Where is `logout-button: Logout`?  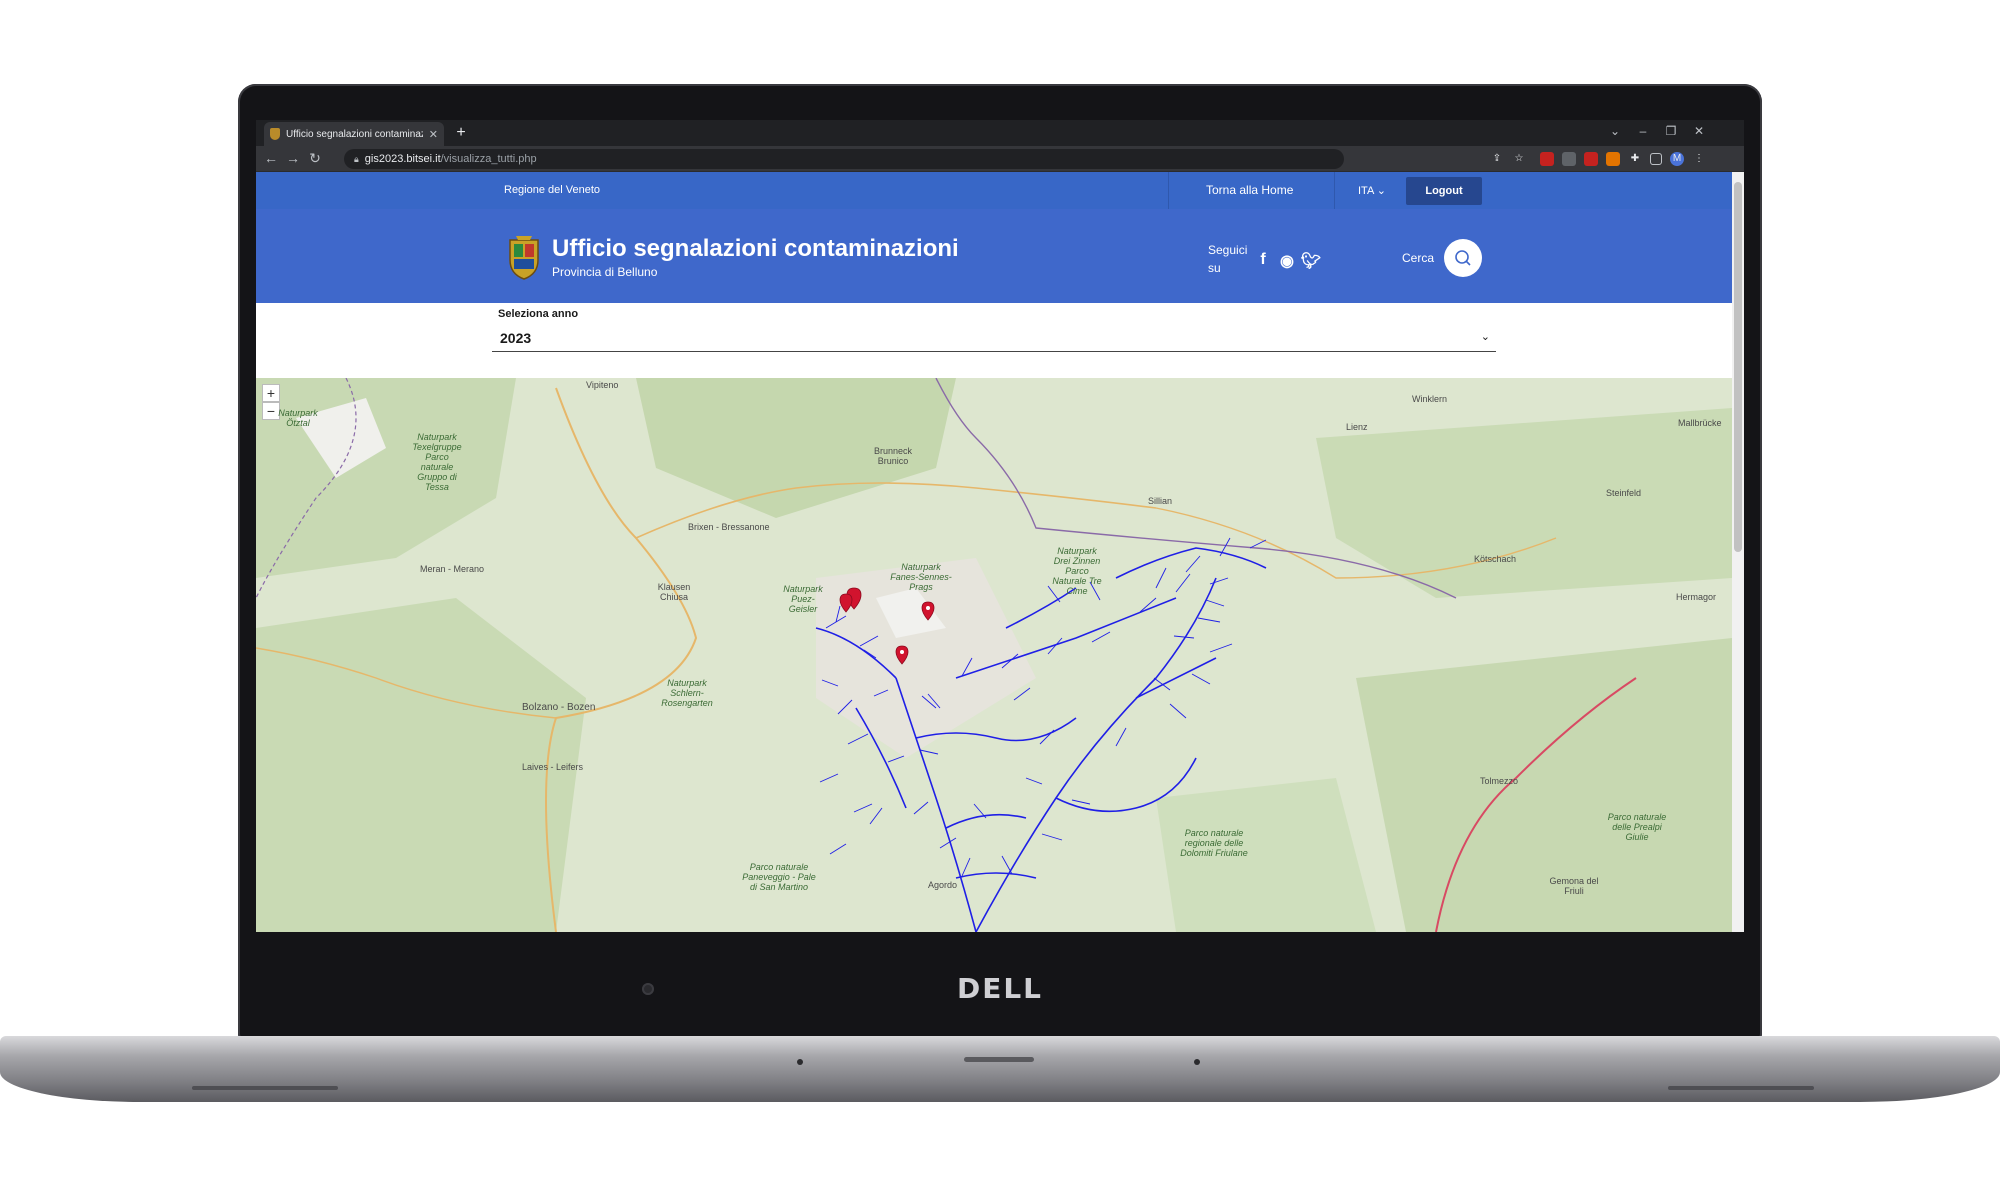 logout-button: Logout is located at coordinates (1444, 191).